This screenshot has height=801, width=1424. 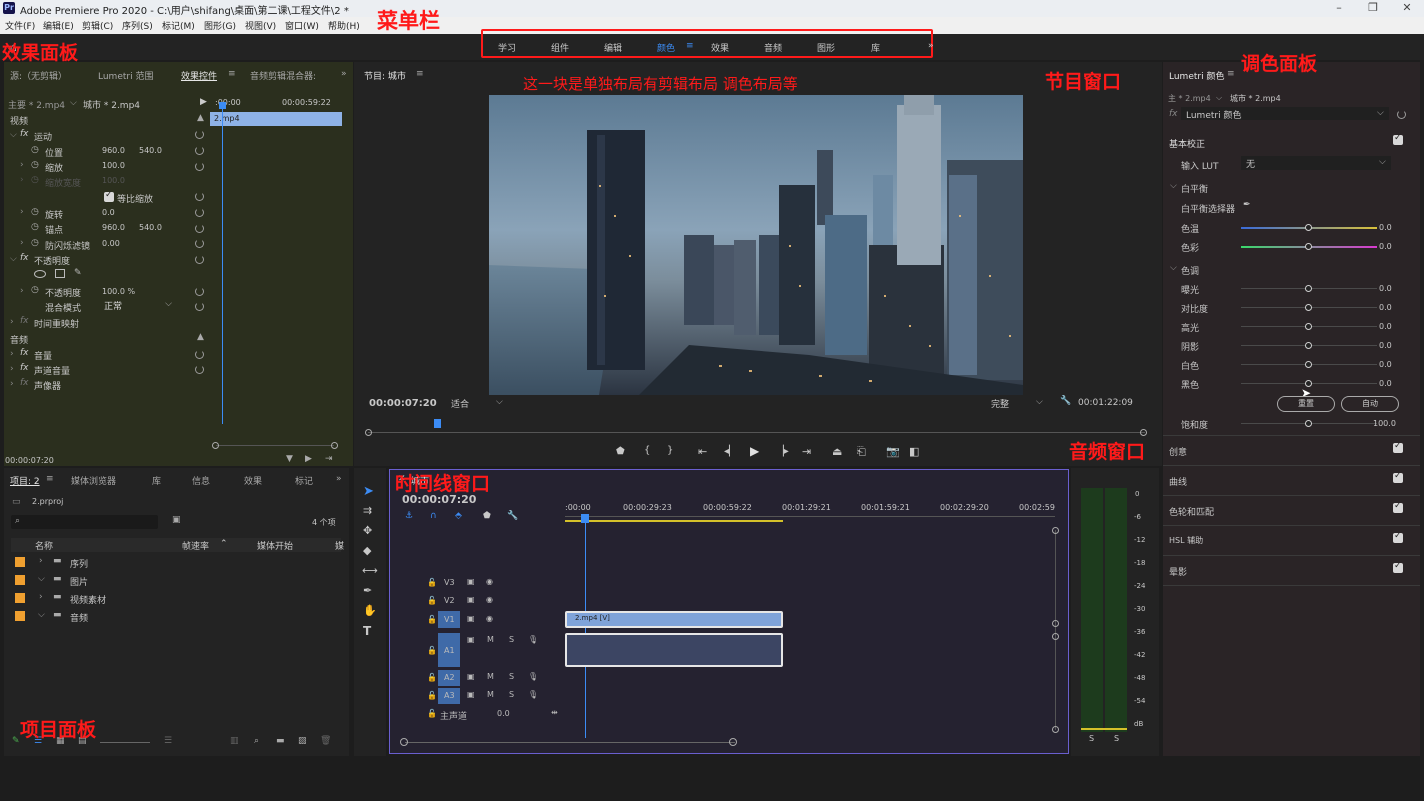 I want to click on menu-sequence: 序列(S), so click(x=137, y=25).